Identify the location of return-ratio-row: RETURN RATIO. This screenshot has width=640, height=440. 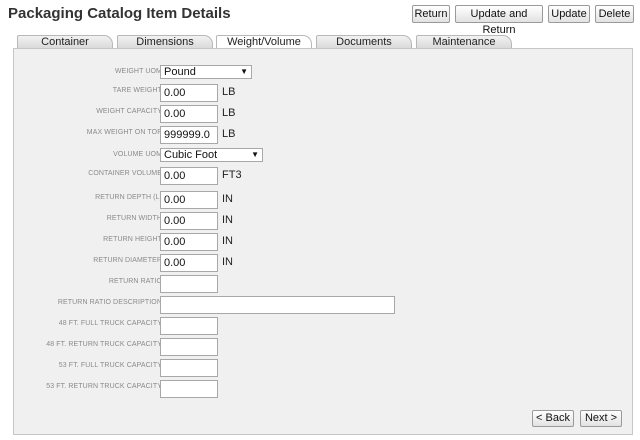
(324, 284).